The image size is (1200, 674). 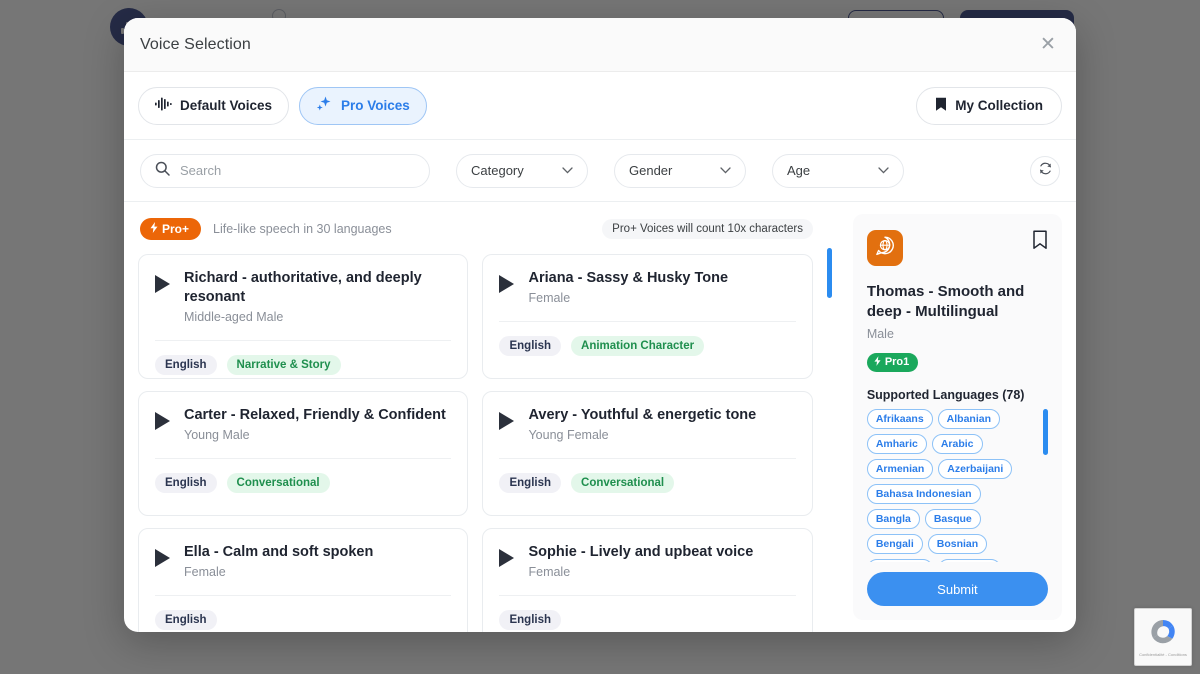 I want to click on my-collection-label: My Collection, so click(x=999, y=105).